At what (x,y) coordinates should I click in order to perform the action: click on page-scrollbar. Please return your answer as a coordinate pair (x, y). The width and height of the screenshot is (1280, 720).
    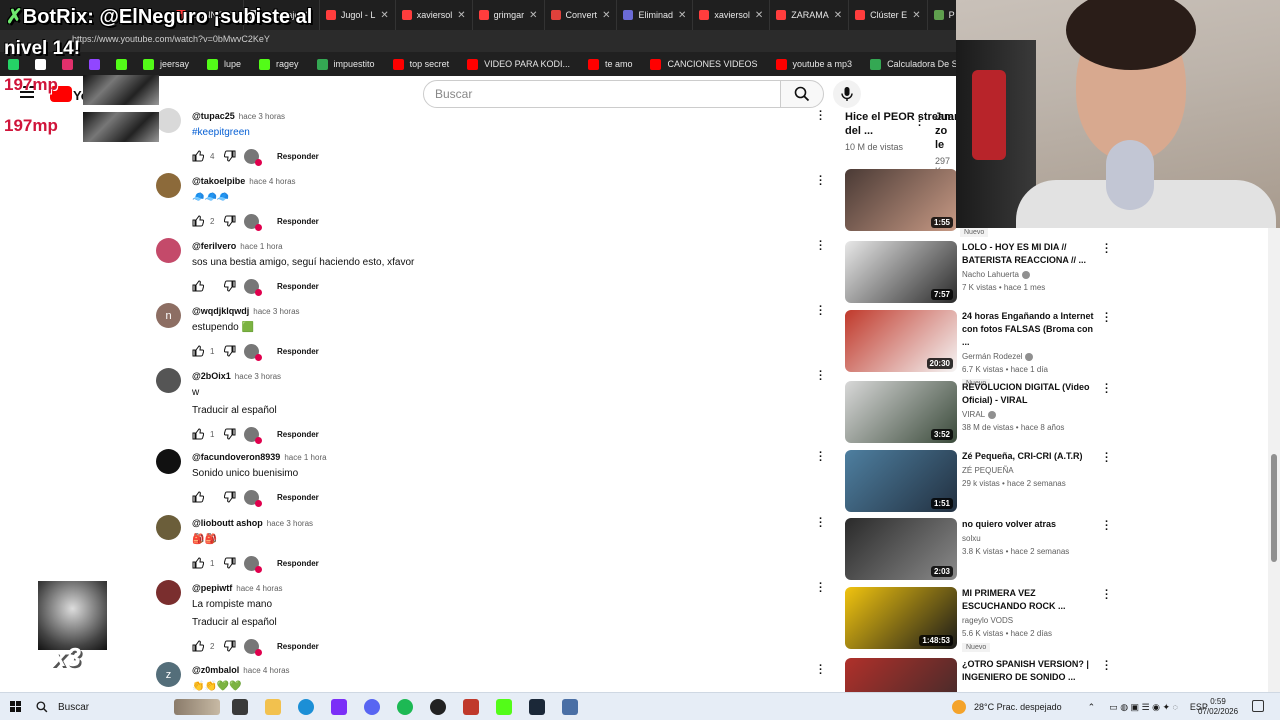
    Looking at the image, I should click on (1274, 460).